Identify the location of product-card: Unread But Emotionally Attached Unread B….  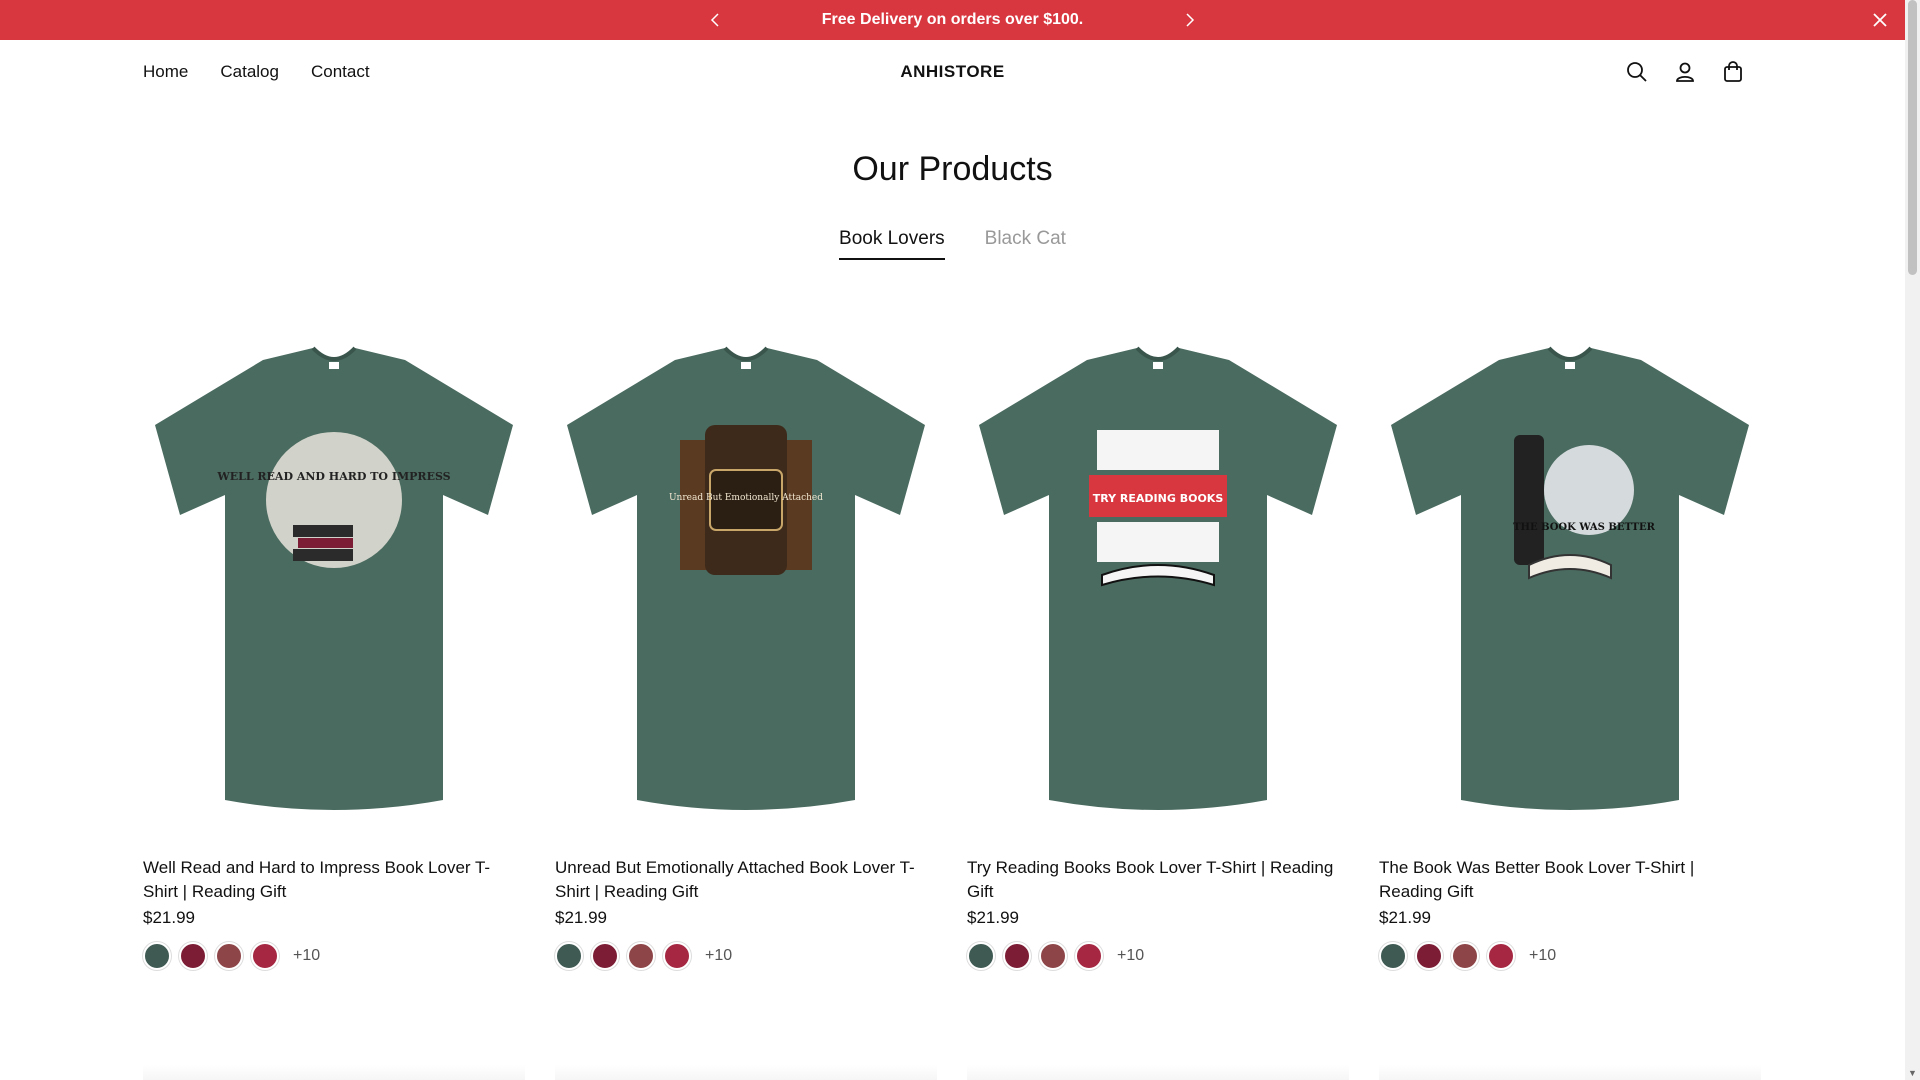
(746, 645).